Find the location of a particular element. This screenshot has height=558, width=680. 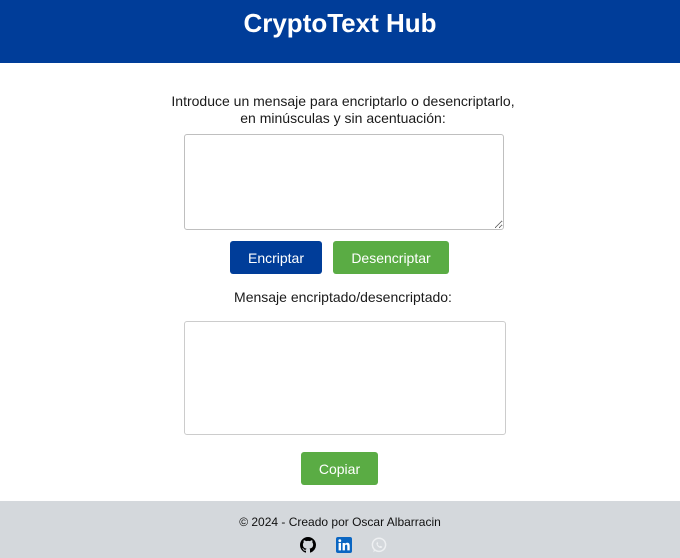

copyright-text: © 2024 - Creado por Oscar Albarracin is located at coordinates (340, 522).